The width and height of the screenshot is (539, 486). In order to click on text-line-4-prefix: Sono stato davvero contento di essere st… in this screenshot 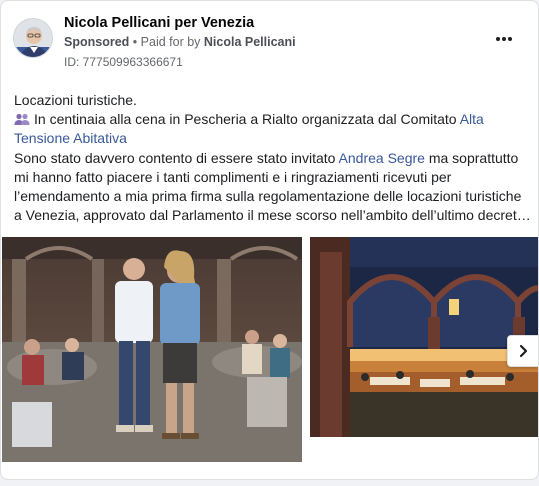, I will do `click(176, 157)`.